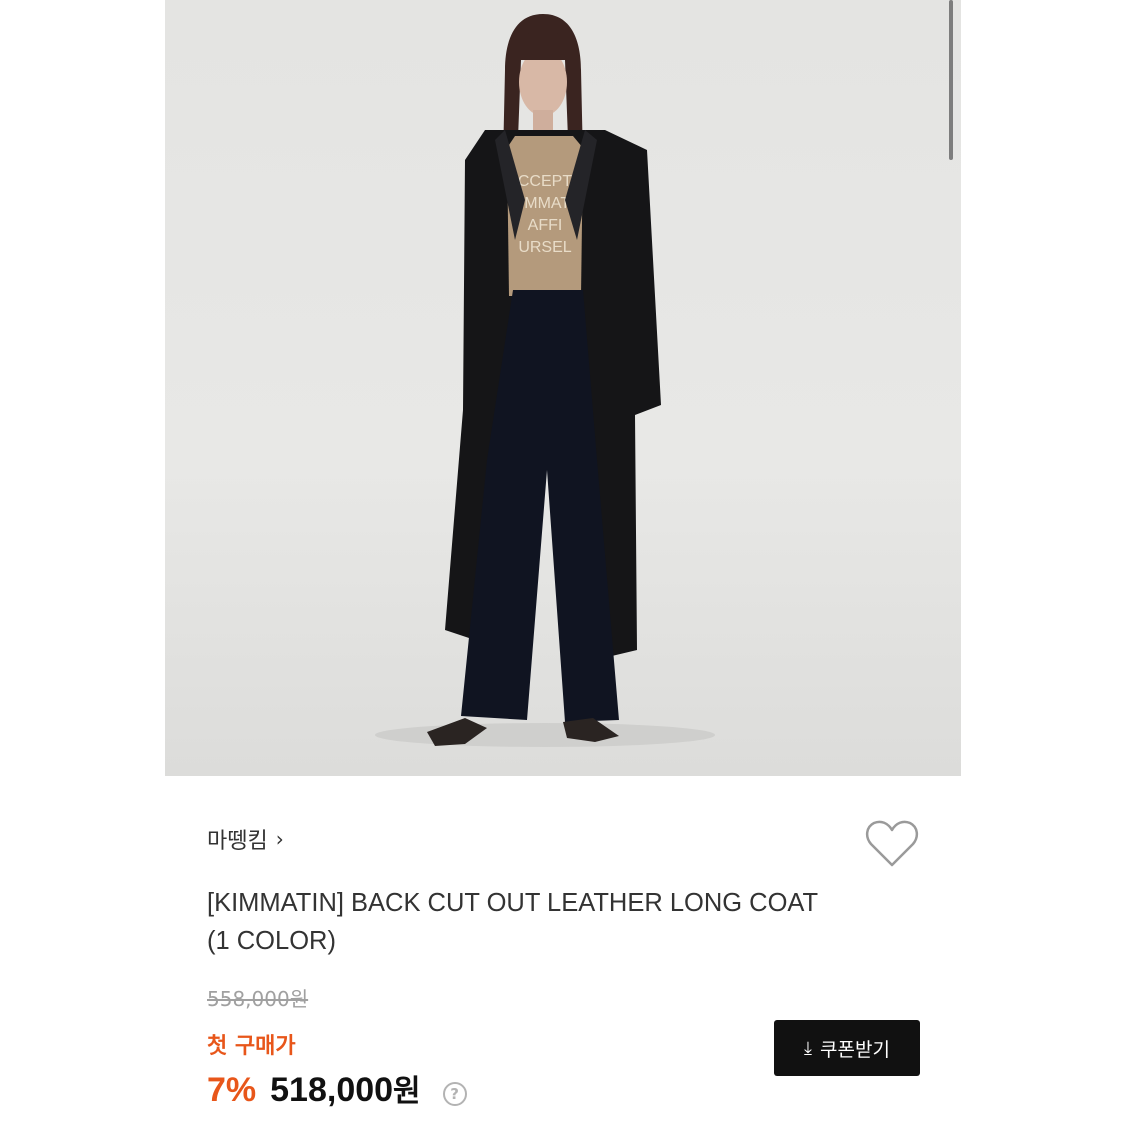  Describe the element at coordinates (258, 999) in the screenshot. I see `original-price: 558,000원` at that location.